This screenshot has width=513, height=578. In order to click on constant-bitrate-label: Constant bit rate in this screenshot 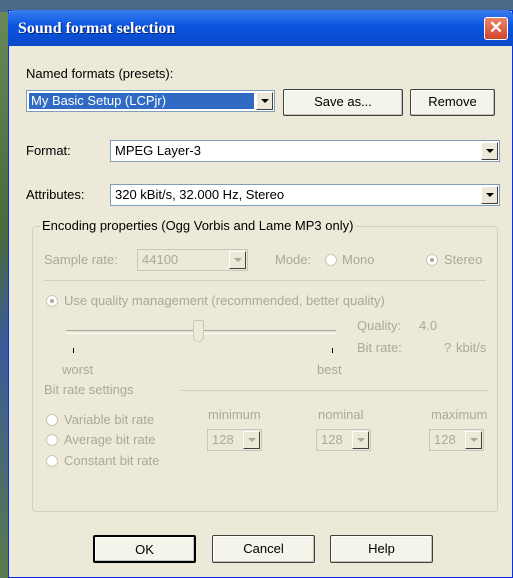, I will do `click(112, 460)`.